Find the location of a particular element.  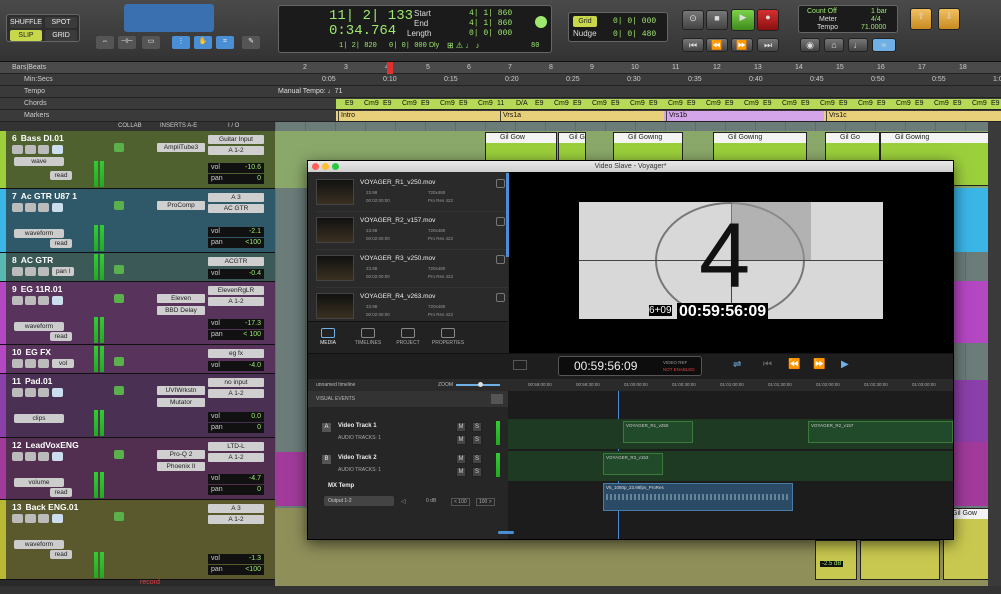

tab-media: MEDIA is located at coordinates (328, 337).